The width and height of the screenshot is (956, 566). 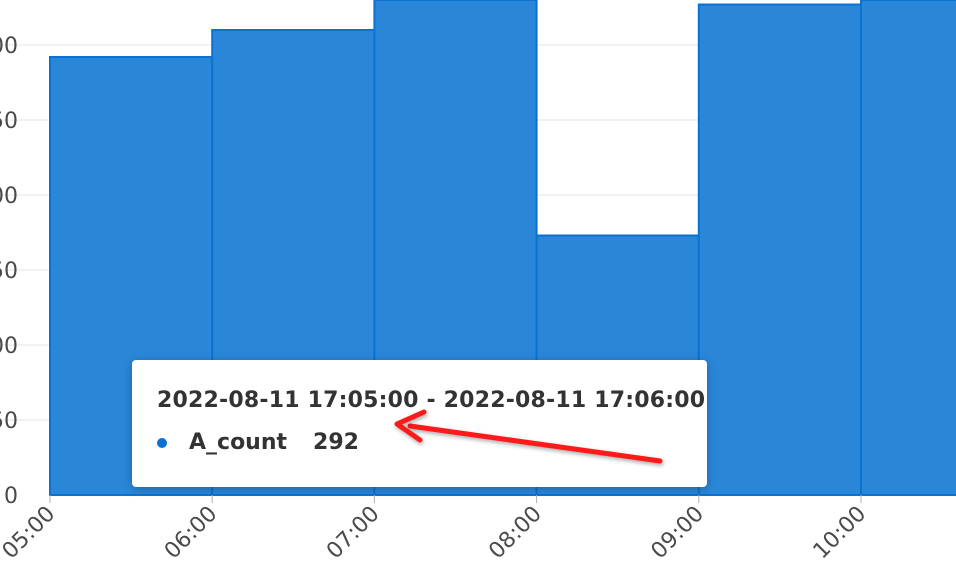 I want to click on annotation-arrow-layer, so click(x=528, y=436).